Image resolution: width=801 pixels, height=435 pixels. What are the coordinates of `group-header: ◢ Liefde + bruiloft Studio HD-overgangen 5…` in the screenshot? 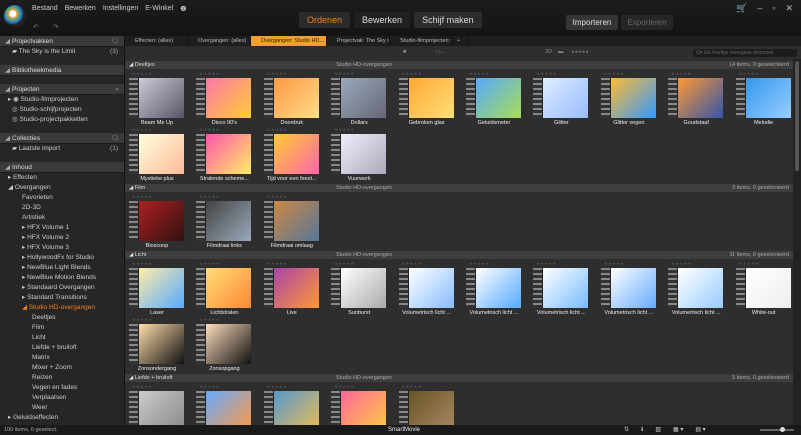 It's located at (459, 378).